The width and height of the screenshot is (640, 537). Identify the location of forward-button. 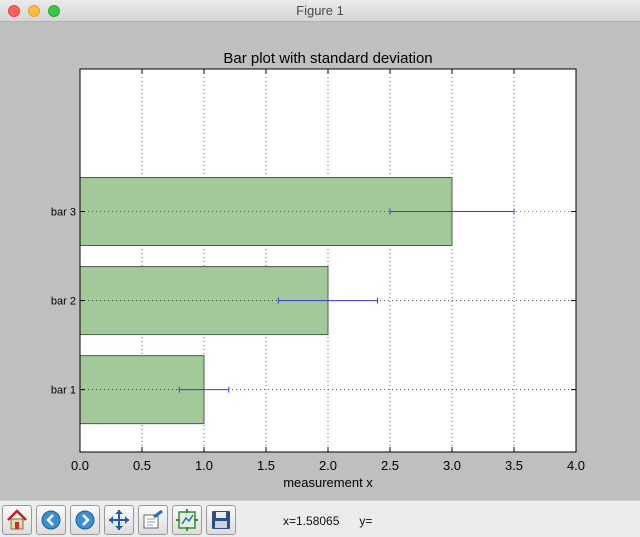
(85, 520).